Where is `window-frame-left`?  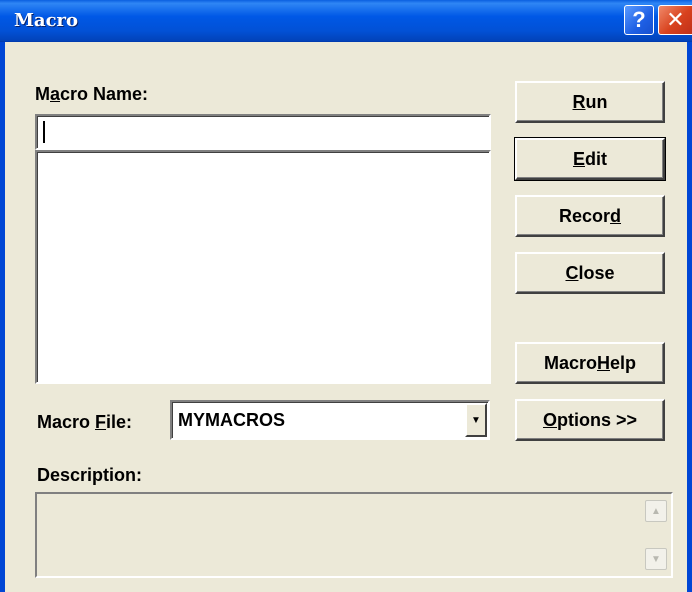
window-frame-left is located at coordinates (2, 317).